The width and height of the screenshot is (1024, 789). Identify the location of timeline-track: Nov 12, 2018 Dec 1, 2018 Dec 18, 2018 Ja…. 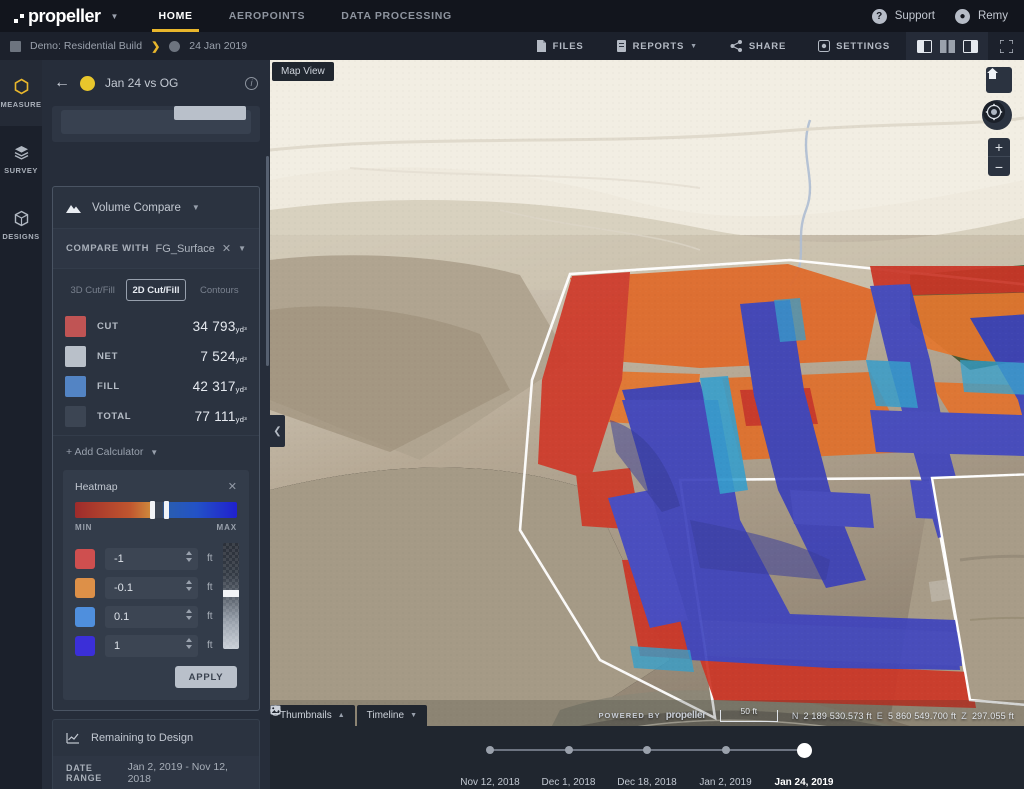
(646, 765).